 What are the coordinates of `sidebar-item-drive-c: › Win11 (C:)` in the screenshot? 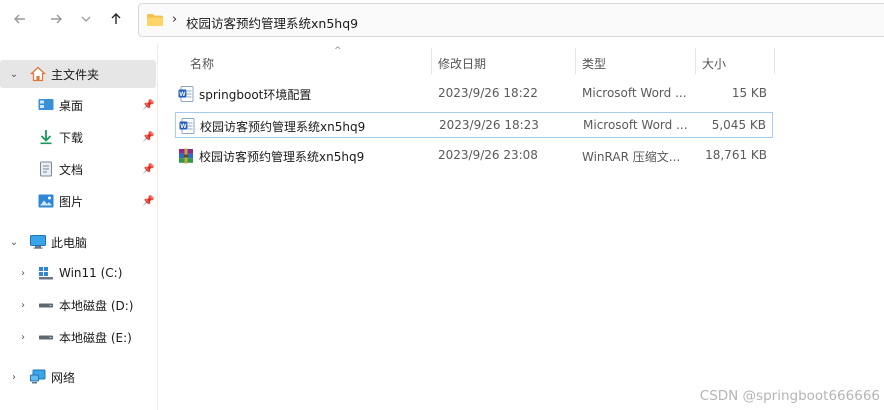 It's located at (78, 273).